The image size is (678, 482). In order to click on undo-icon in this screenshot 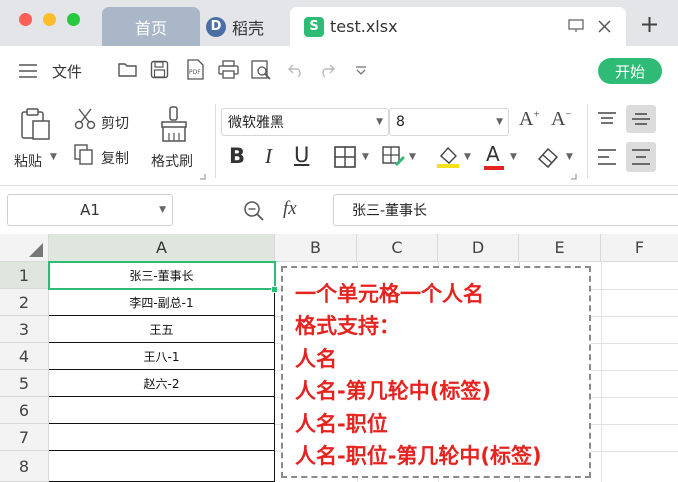, I will do `click(296, 69)`.